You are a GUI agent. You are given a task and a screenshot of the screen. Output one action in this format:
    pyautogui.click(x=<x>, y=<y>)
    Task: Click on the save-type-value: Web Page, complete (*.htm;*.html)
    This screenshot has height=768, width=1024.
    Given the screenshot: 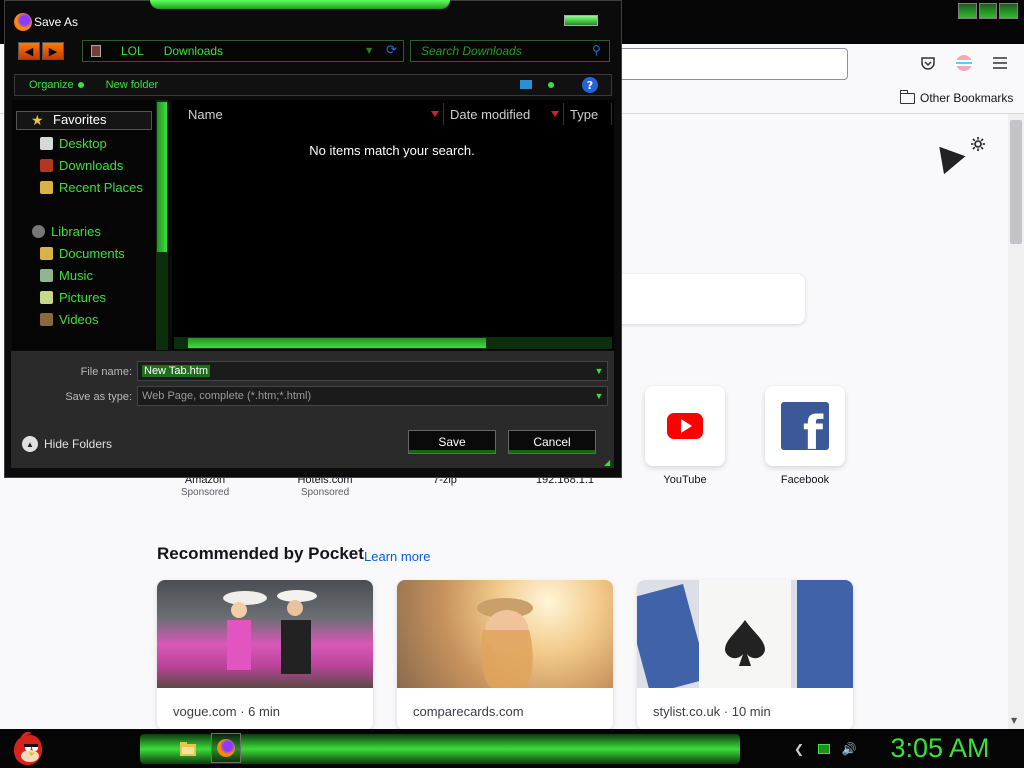 What is the action you would take?
    pyautogui.click(x=227, y=396)
    